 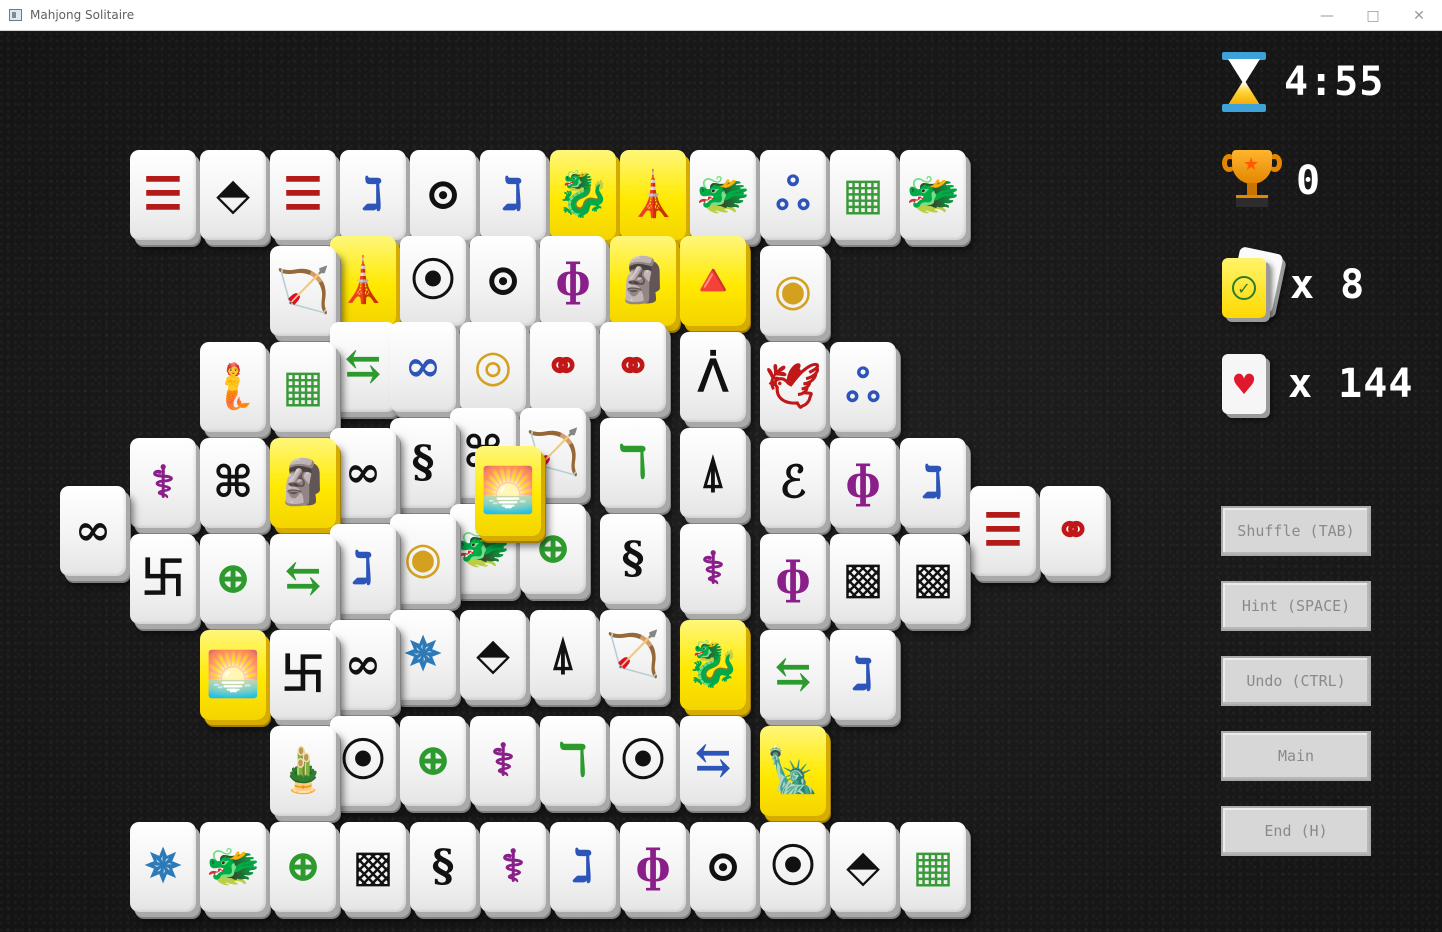 What do you see at coordinates (1296, 681) in the screenshot?
I see `undo-button: Undo (CTRL)` at bounding box center [1296, 681].